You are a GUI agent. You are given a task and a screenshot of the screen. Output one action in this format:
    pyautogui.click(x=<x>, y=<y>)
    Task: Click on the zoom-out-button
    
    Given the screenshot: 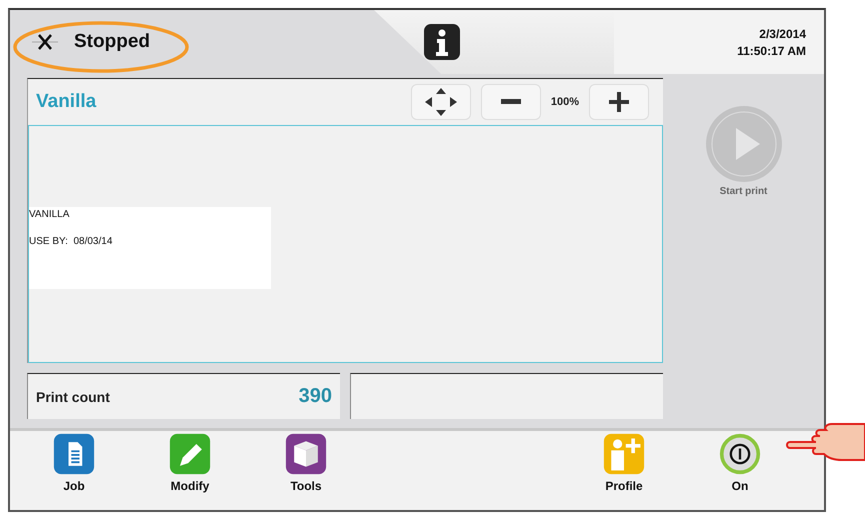 What is the action you would take?
    pyautogui.click(x=510, y=102)
    